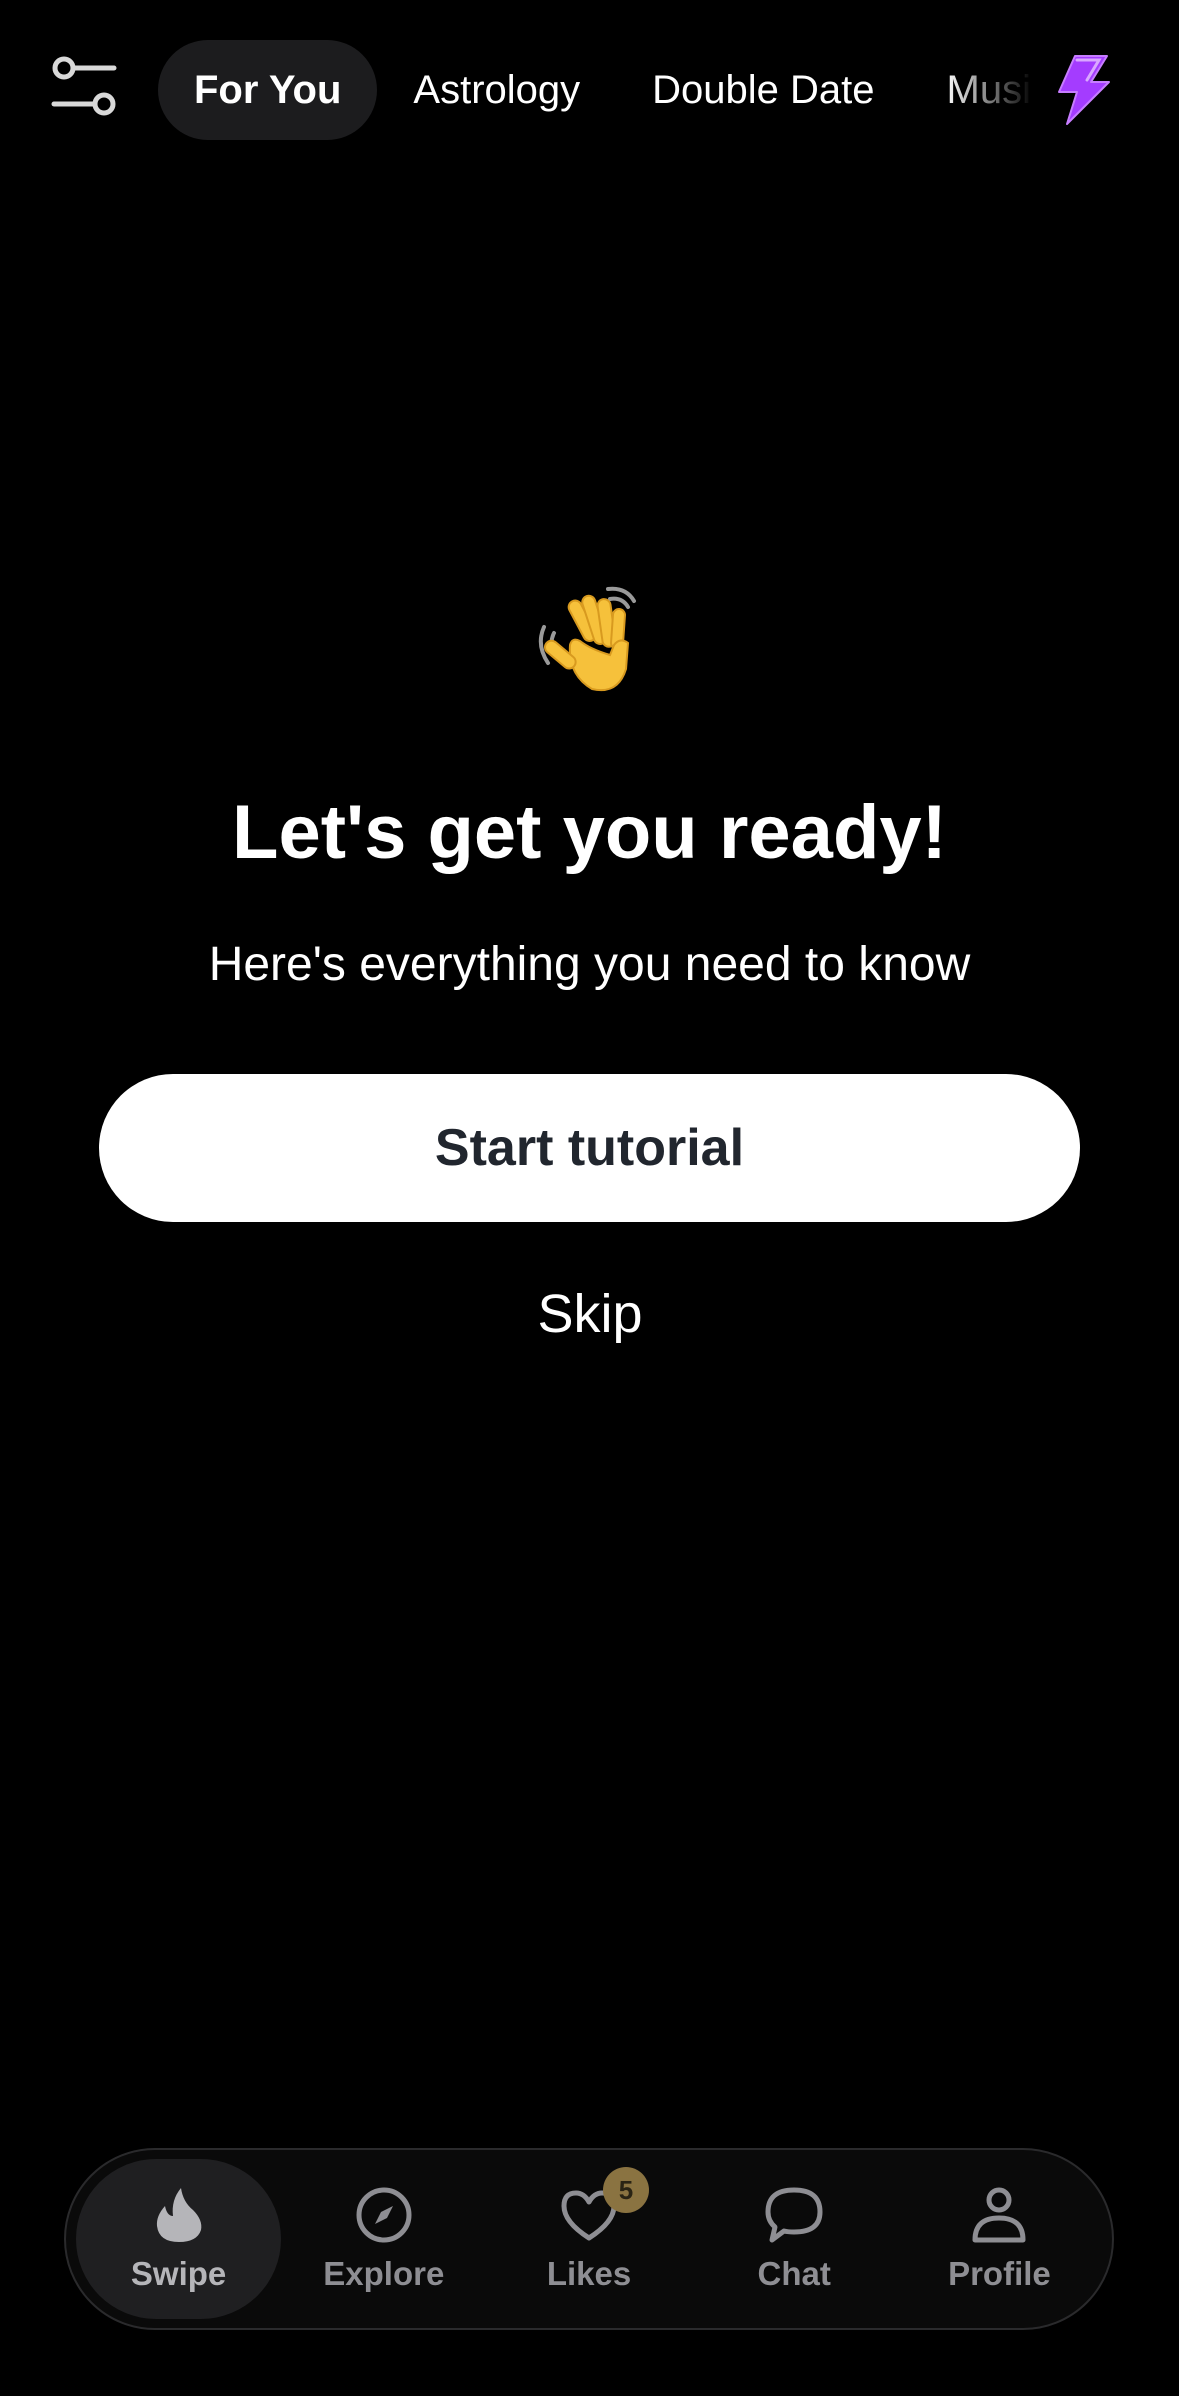 The width and height of the screenshot is (1179, 2396). I want to click on sliders-icon, so click(84, 90).